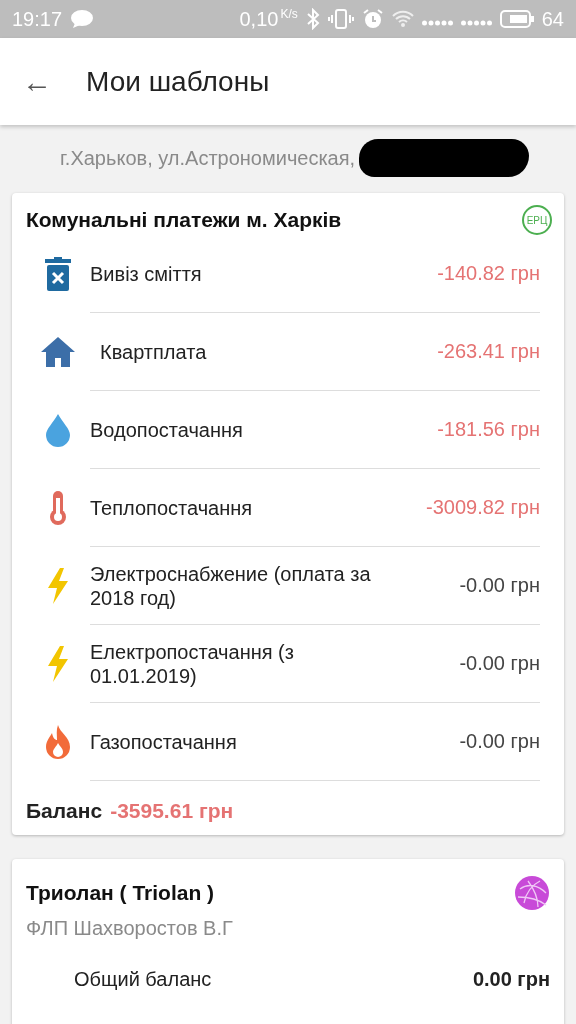  What do you see at coordinates (511, 979) in the screenshot?
I see `balance-amount: 0.00 грн` at bounding box center [511, 979].